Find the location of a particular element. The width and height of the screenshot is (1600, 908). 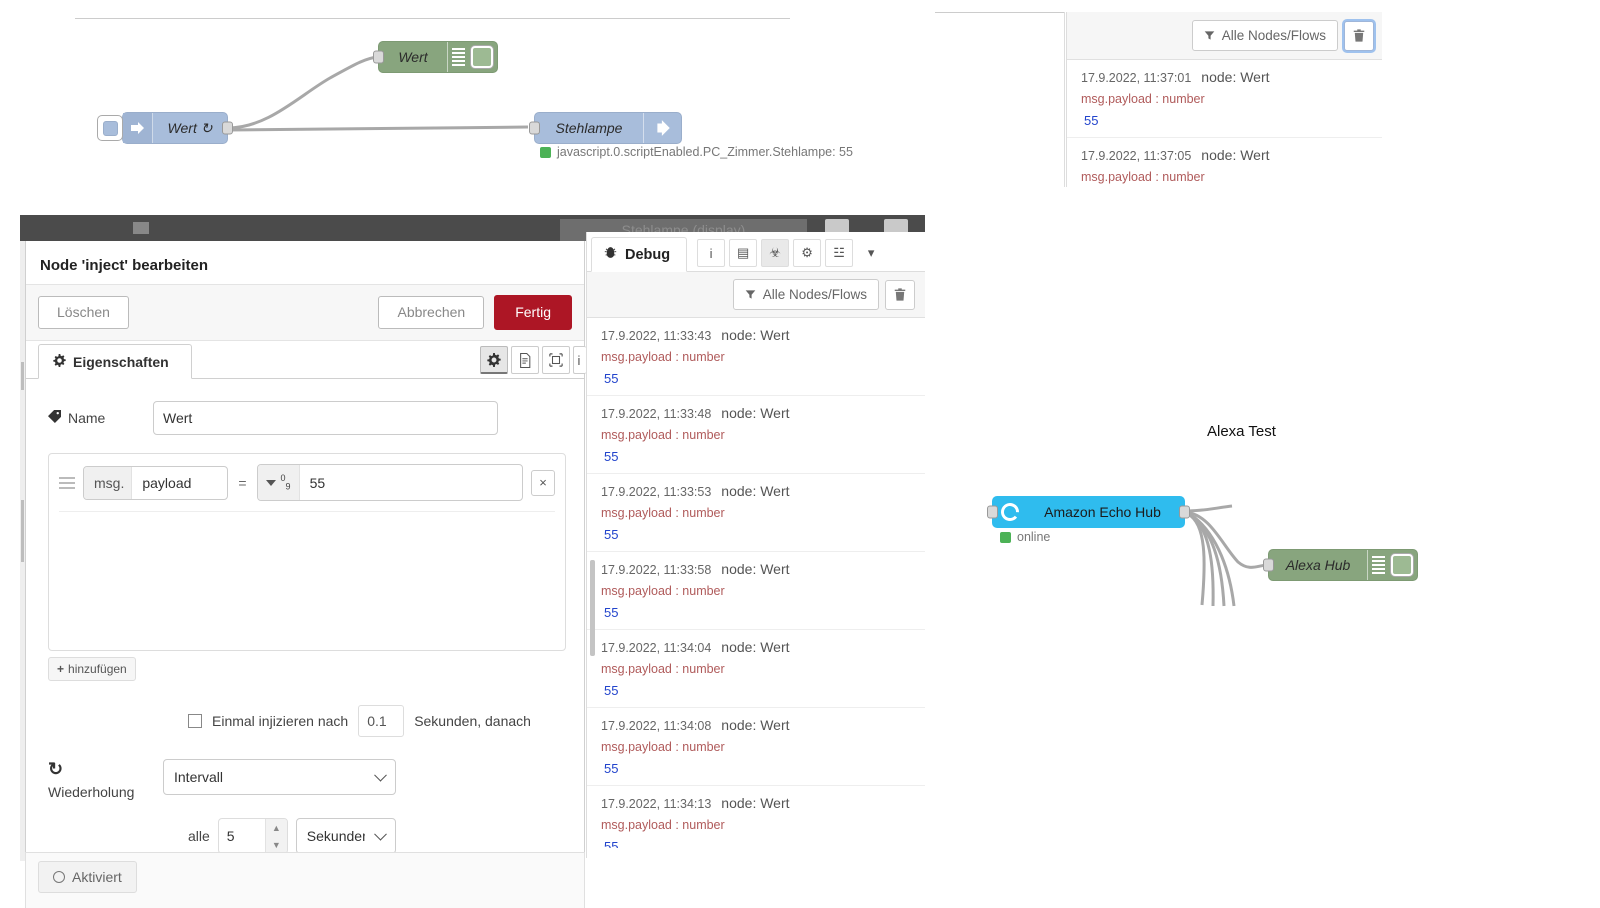

description-icon-button is located at coordinates (525, 360).